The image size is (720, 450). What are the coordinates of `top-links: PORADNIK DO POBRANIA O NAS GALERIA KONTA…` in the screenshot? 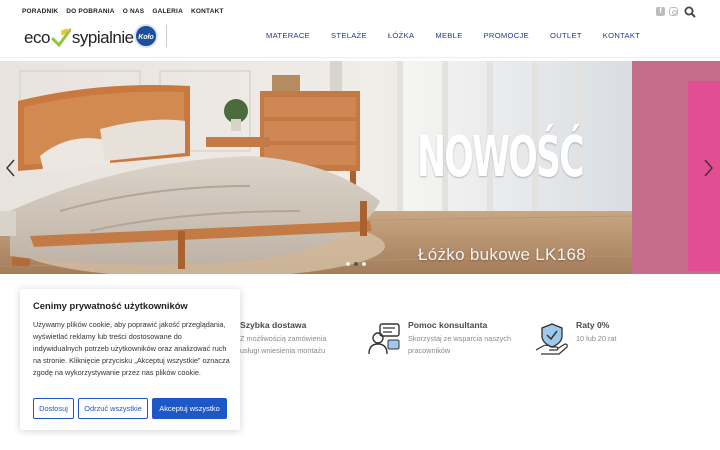 It's located at (123, 11).